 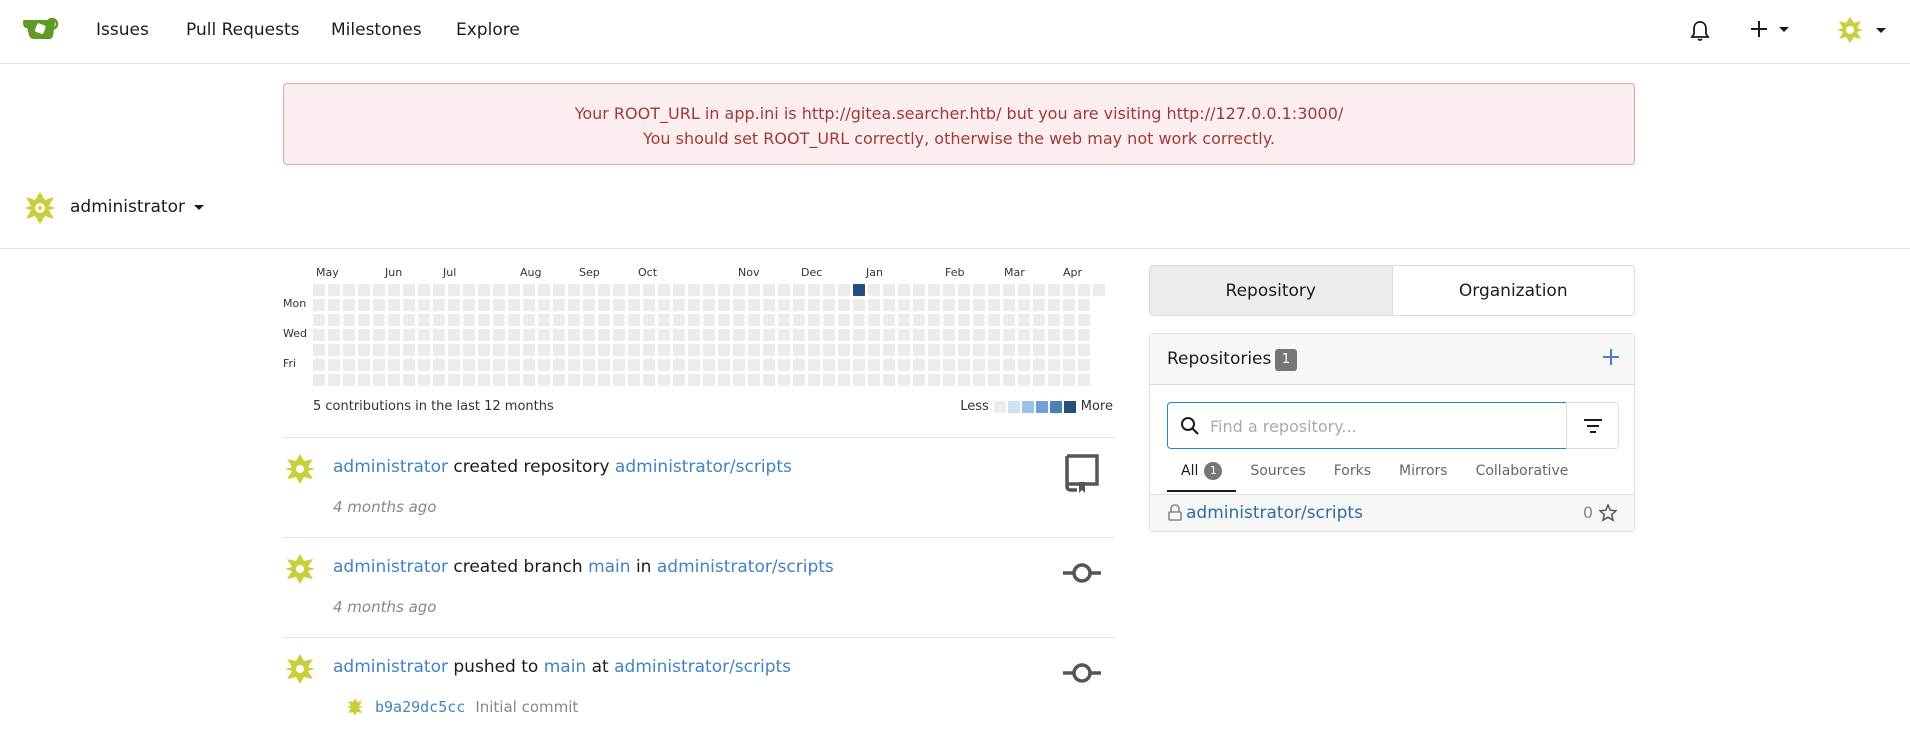 I want to click on actor-link: administrator, so click(x=390, y=567).